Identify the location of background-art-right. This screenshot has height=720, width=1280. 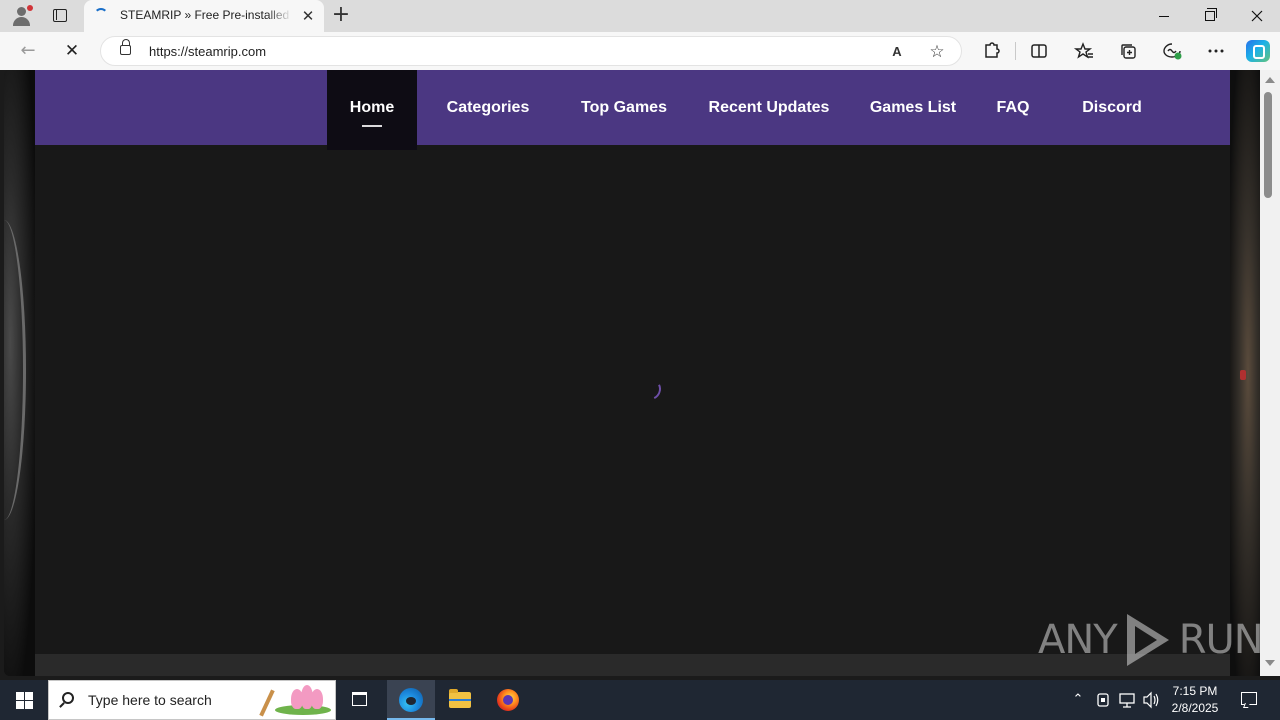
(1245, 373).